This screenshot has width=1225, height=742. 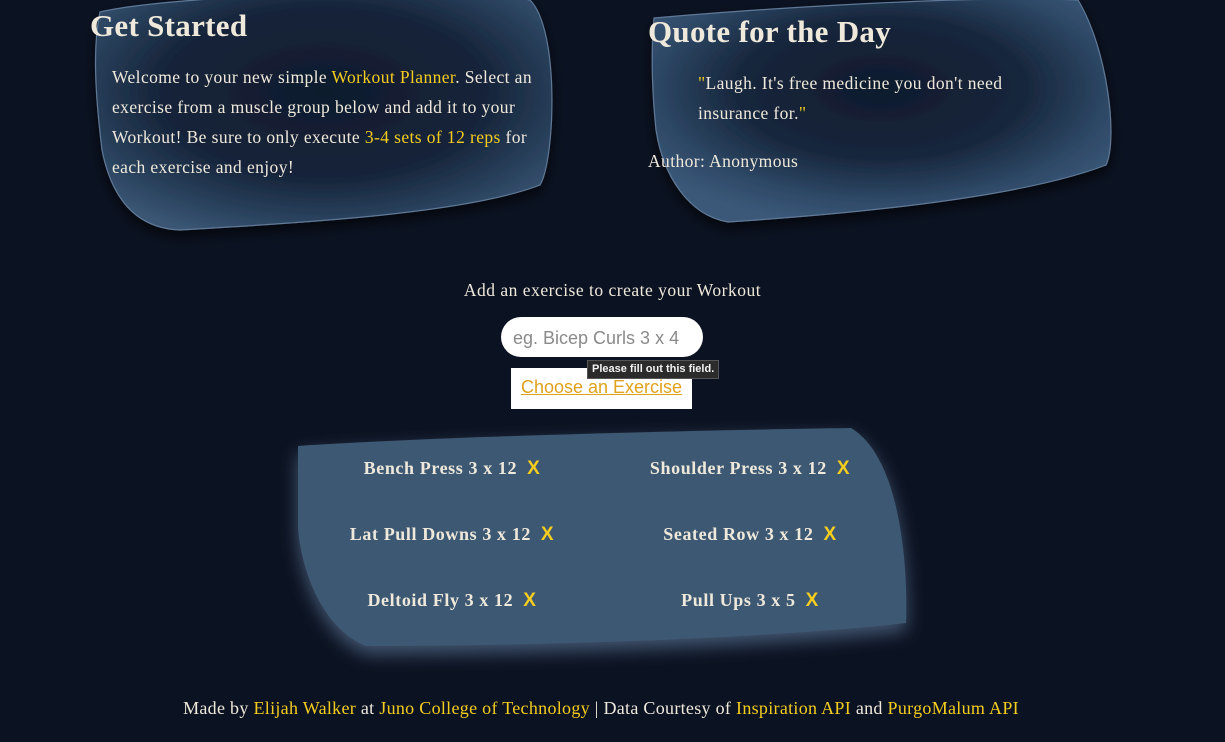 What do you see at coordinates (793, 708) in the screenshot?
I see `inspiration-api-link: Inspiration API` at bounding box center [793, 708].